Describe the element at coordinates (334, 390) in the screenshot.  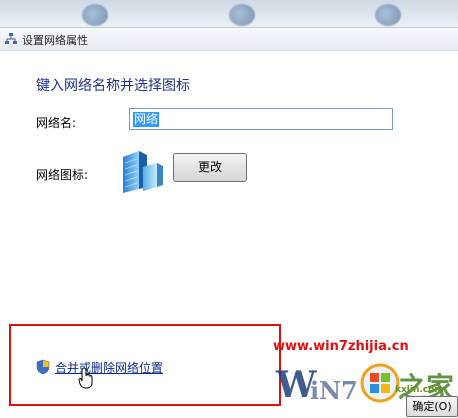
I see `svg-text: iN7` at that location.